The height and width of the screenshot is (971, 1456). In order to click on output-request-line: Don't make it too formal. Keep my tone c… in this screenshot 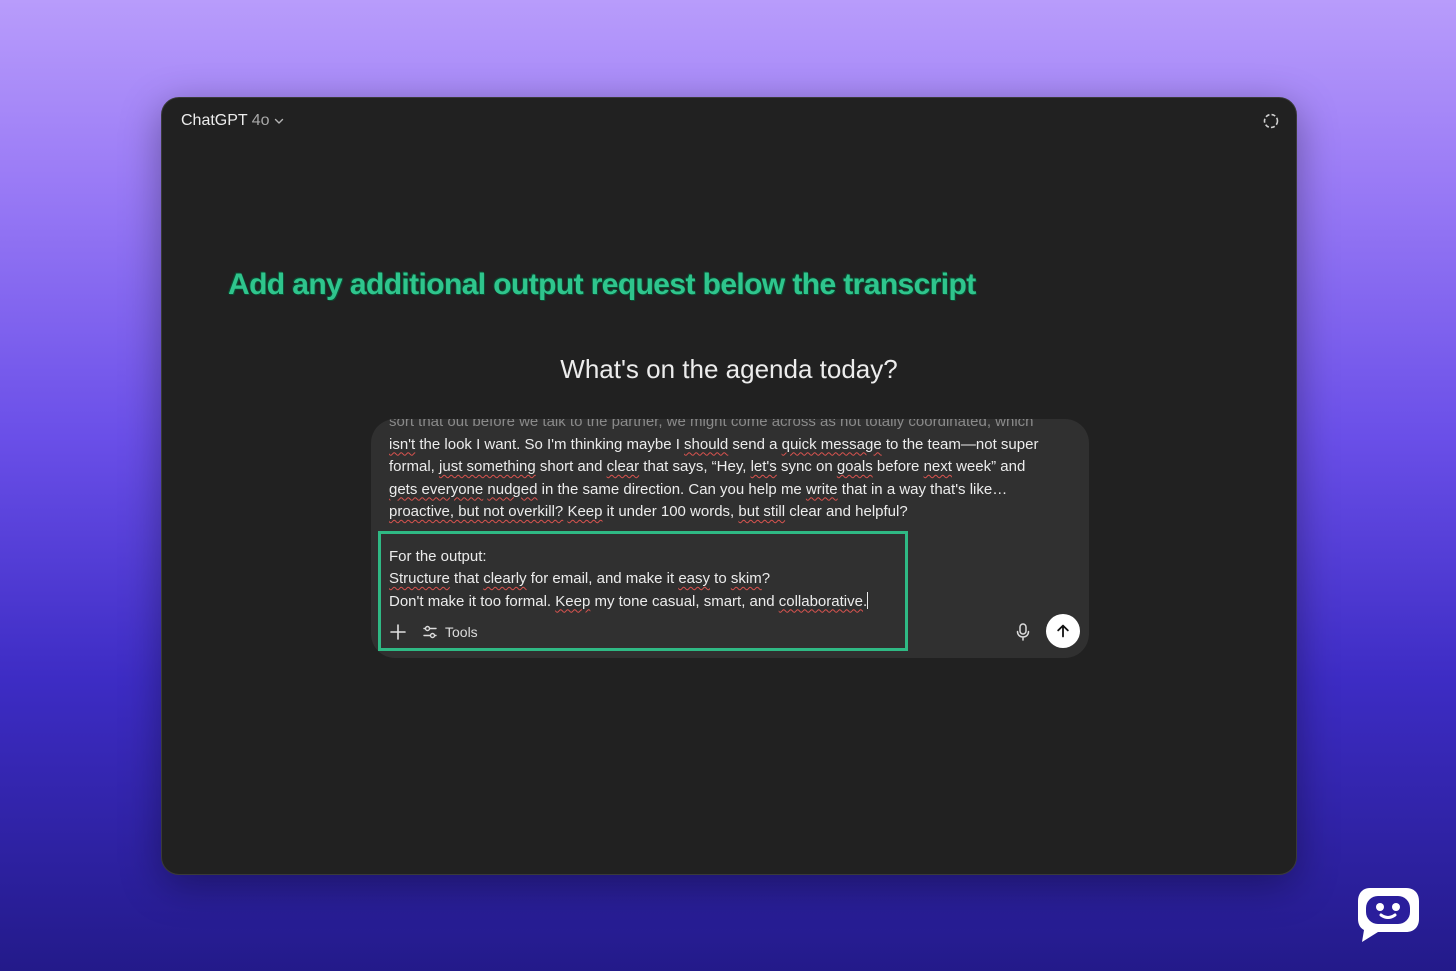, I will do `click(629, 600)`.